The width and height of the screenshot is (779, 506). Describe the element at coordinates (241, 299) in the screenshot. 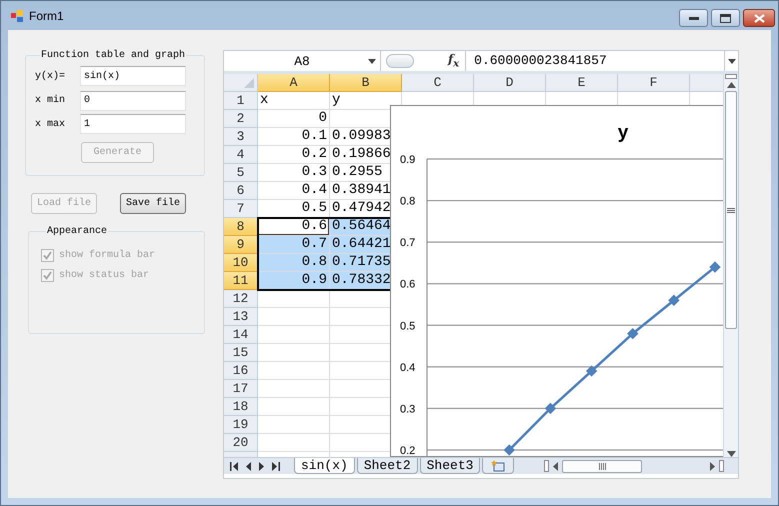

I see `row-header: 12` at that location.